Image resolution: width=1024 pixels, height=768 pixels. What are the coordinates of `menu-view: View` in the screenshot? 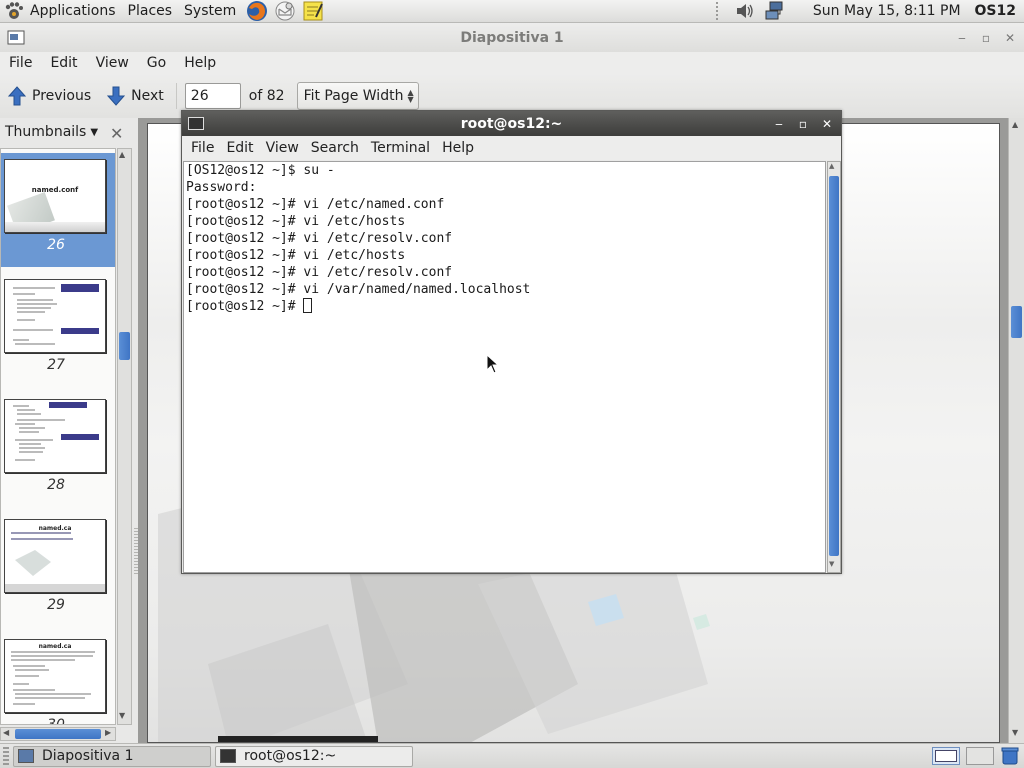 It's located at (112, 63).